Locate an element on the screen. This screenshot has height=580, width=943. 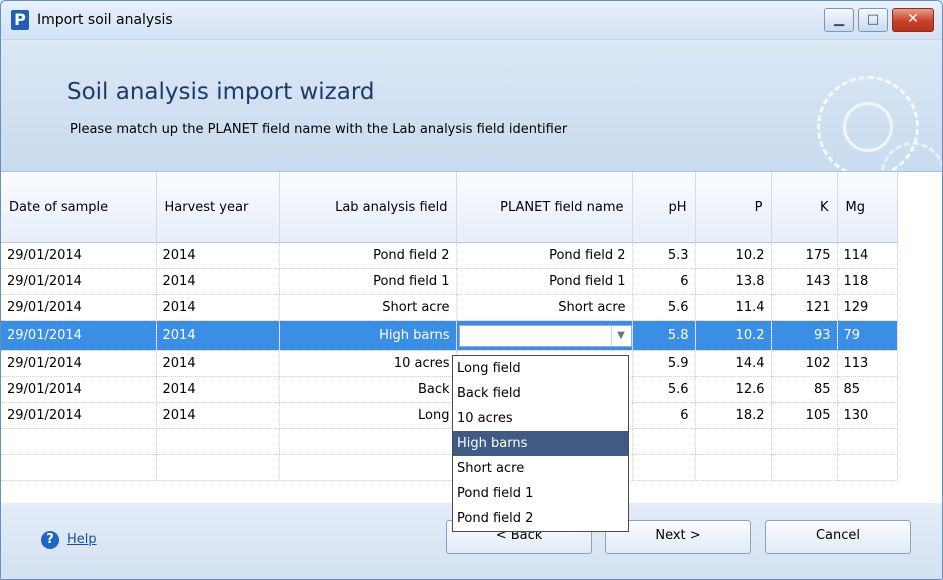
column-header: K is located at coordinates (804, 207).